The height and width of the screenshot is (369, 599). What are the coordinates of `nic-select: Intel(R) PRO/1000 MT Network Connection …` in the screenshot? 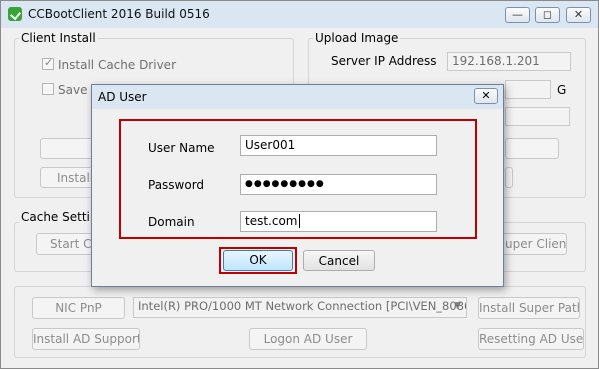 It's located at (300, 307).